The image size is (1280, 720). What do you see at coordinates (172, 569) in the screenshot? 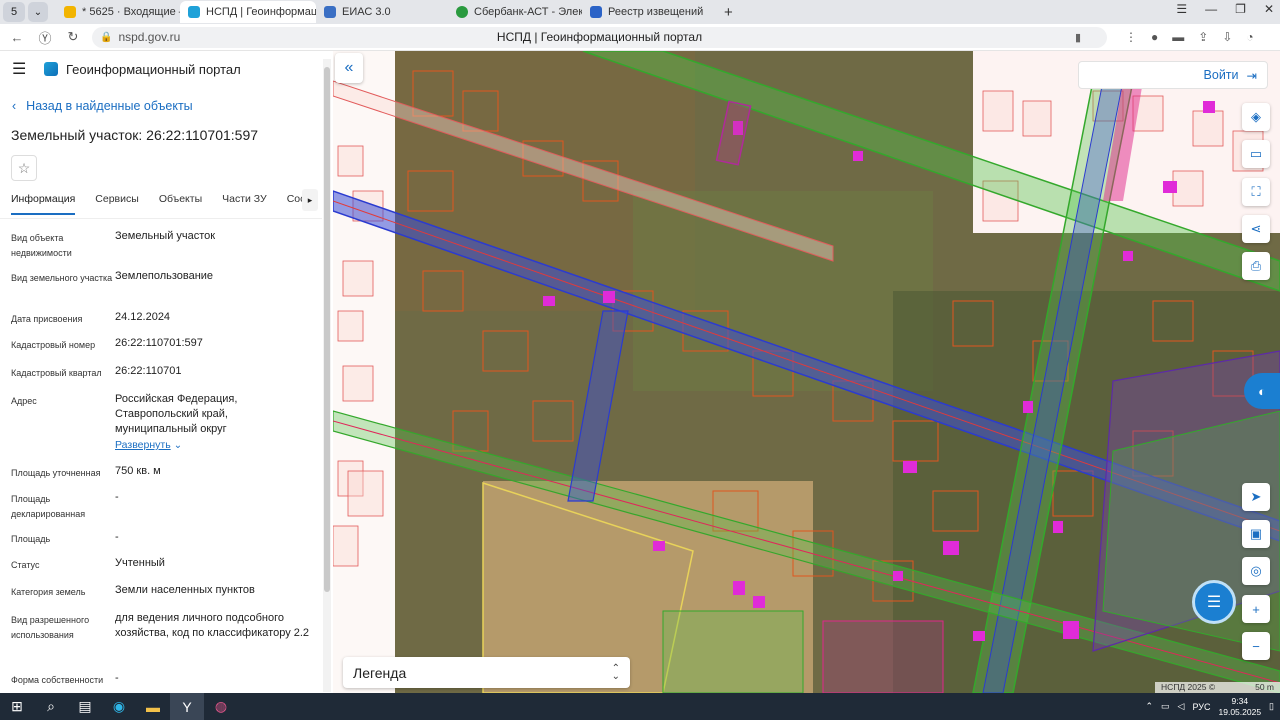
I see `prop-row: Статус Учтенный` at bounding box center [172, 569].